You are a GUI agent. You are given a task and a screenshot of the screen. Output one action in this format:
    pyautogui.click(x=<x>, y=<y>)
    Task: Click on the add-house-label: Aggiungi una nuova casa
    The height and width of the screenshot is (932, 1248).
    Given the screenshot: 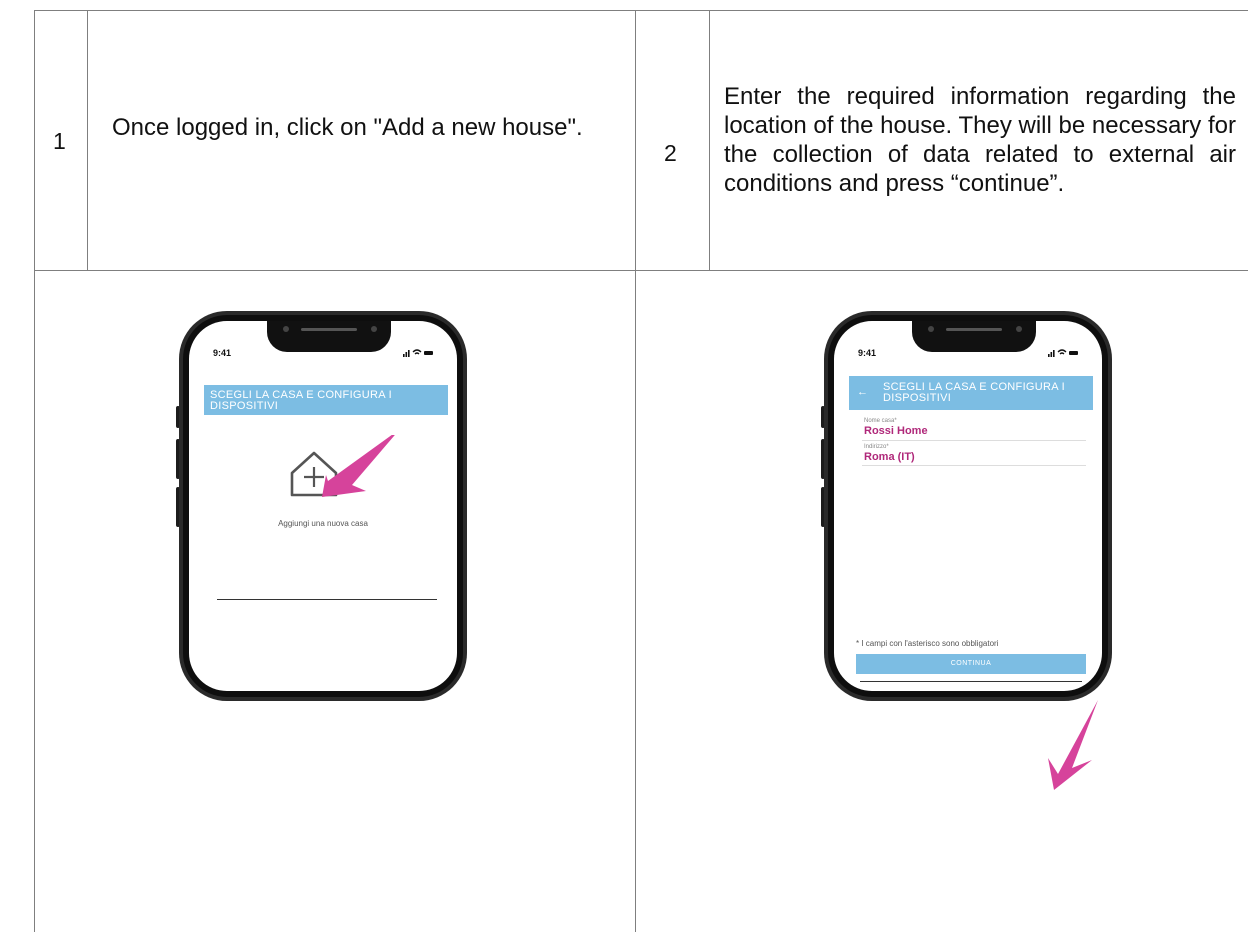 What is the action you would take?
    pyautogui.click(x=323, y=523)
    